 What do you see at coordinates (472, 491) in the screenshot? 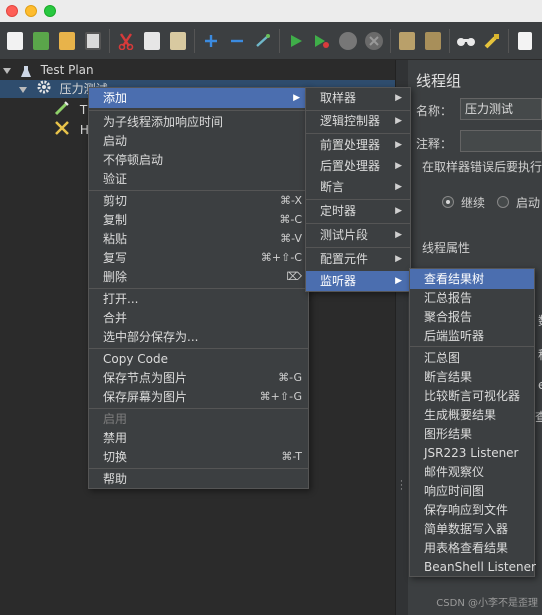
I see `listener-item-response-time-graph: 响应时间图` at bounding box center [472, 491].